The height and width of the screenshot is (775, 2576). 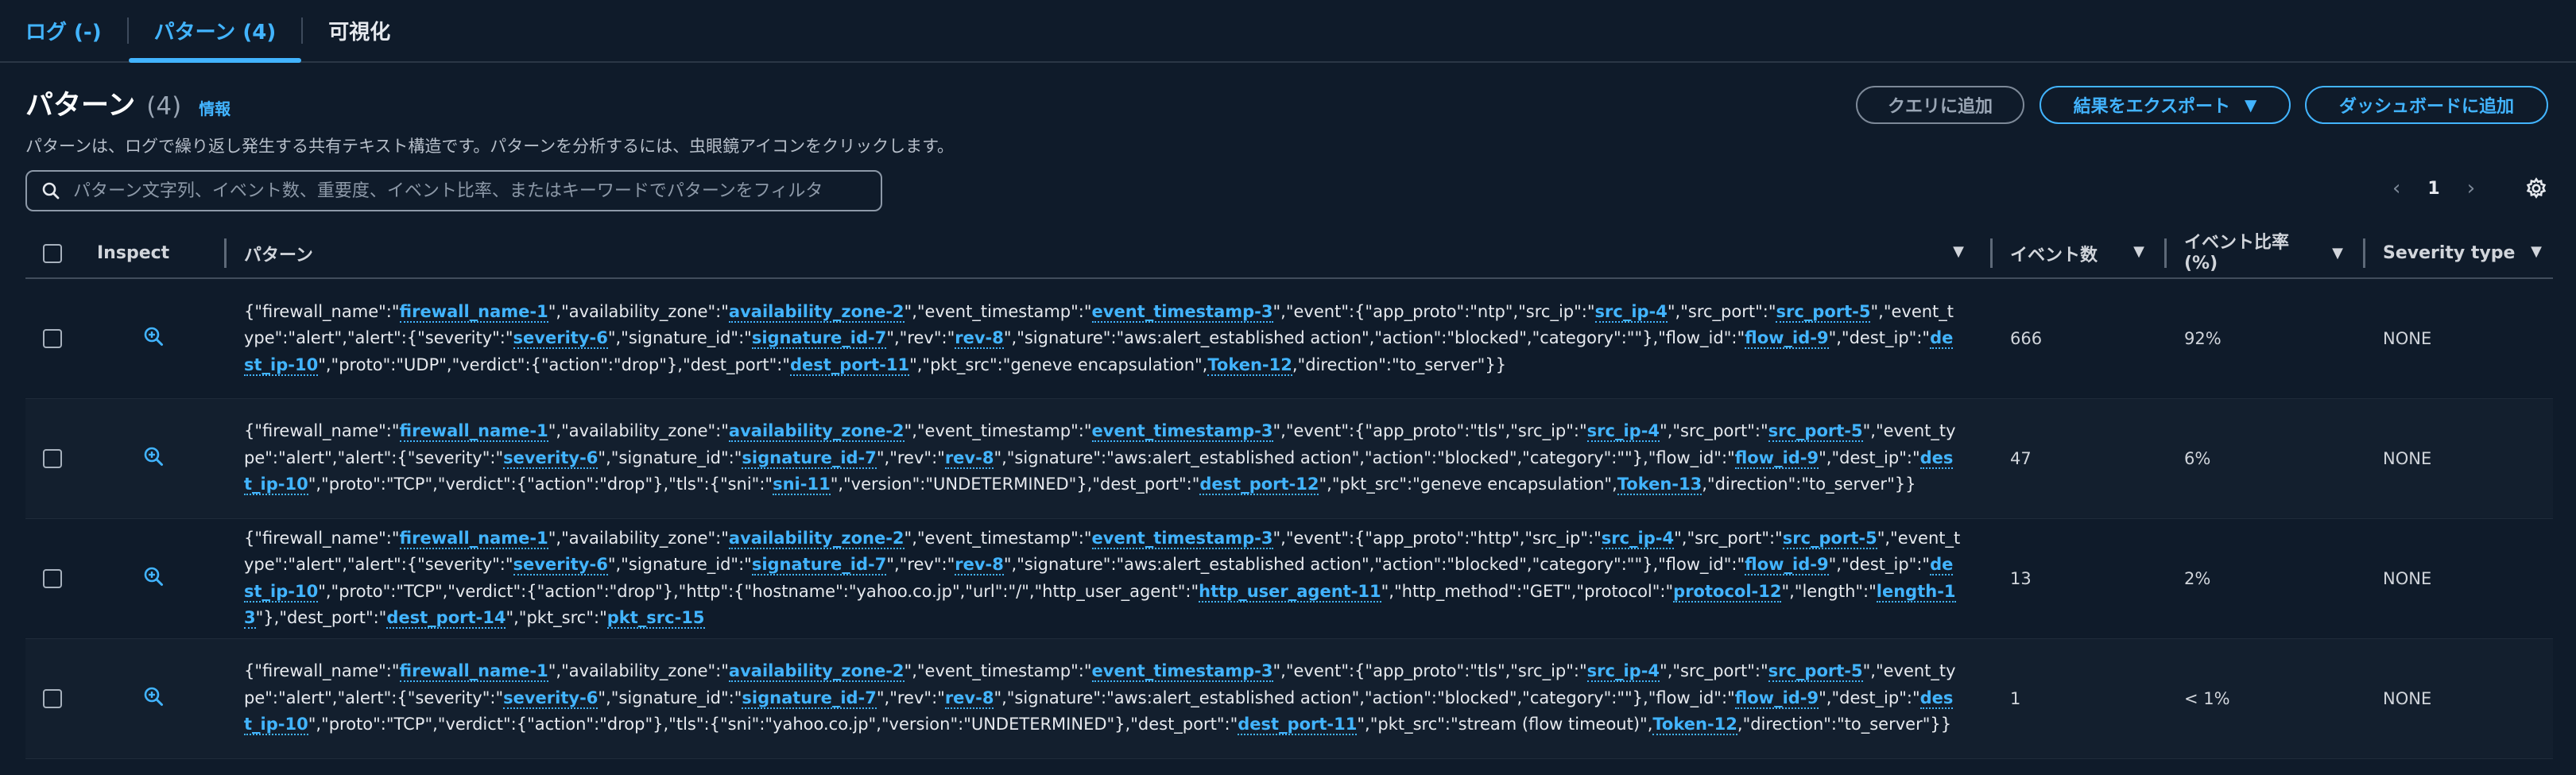 I want to click on next-page-icon: ›, so click(x=2471, y=188).